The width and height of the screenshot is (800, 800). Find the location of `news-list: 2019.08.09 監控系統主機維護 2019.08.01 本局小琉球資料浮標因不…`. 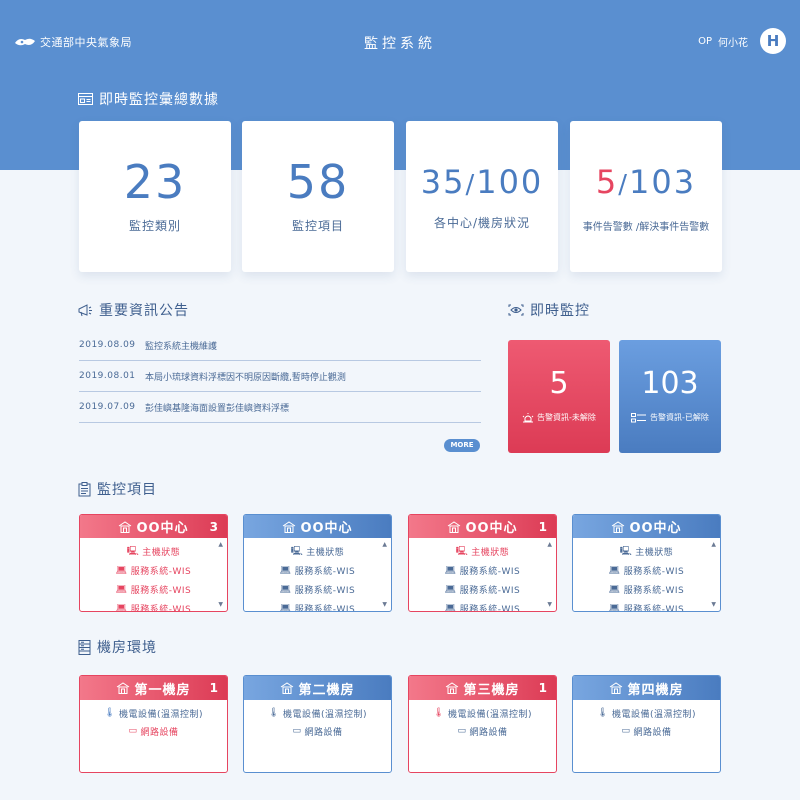

news-list: 2019.08.09 監控系統主機維護 2019.08.01 本局小琉球資料浮標因不… is located at coordinates (280, 376).